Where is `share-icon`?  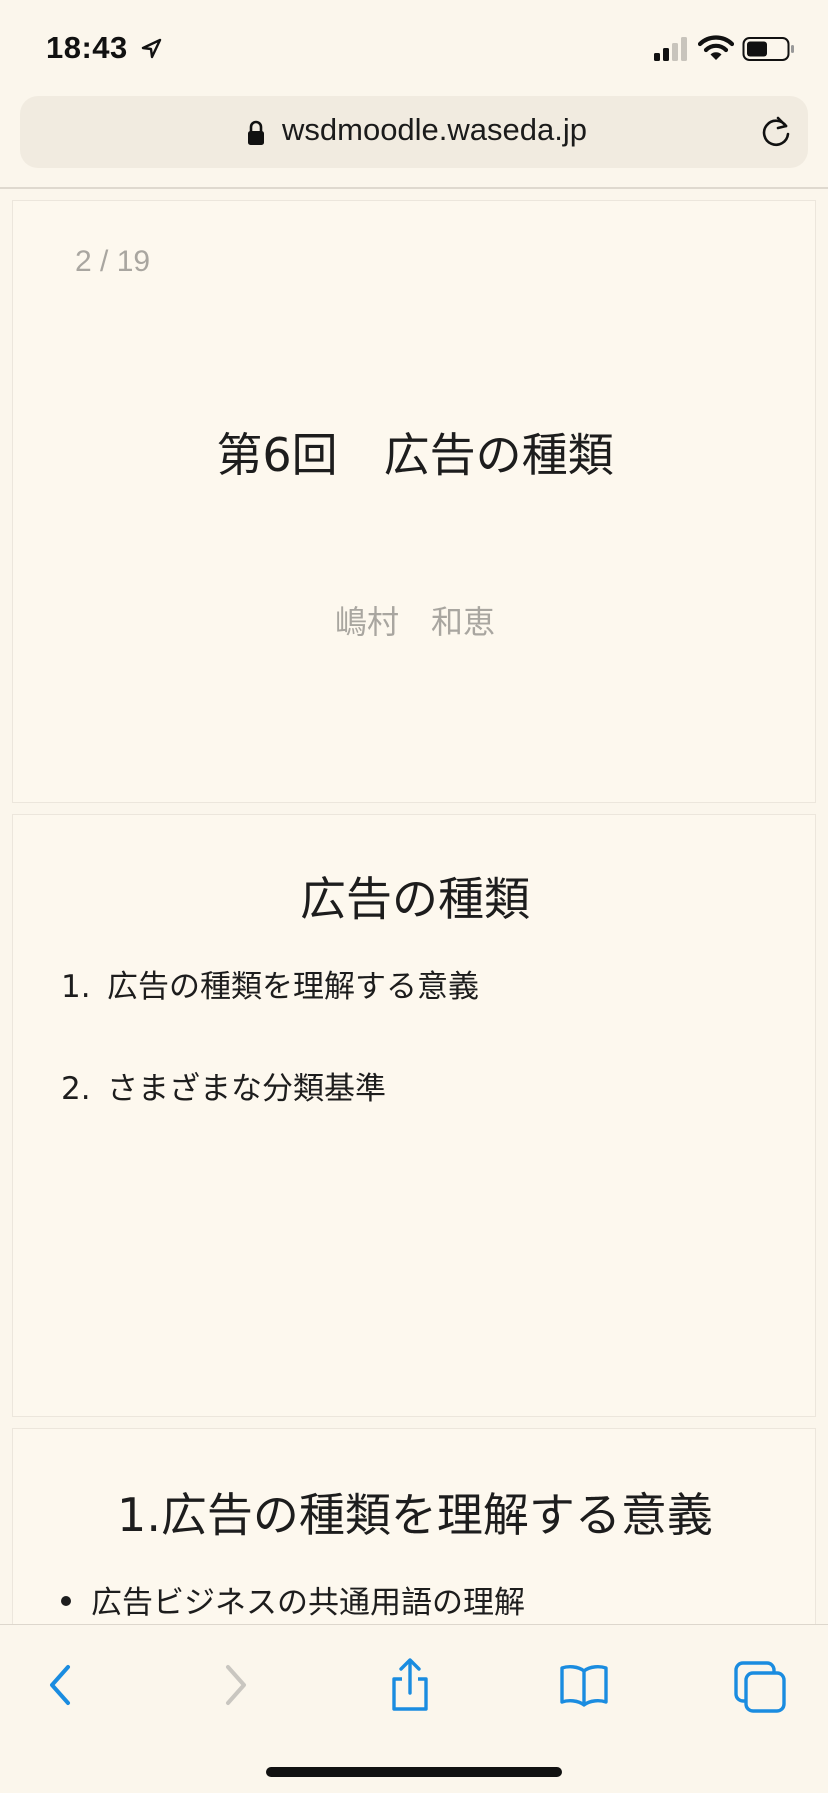
share-icon is located at coordinates (410, 1685).